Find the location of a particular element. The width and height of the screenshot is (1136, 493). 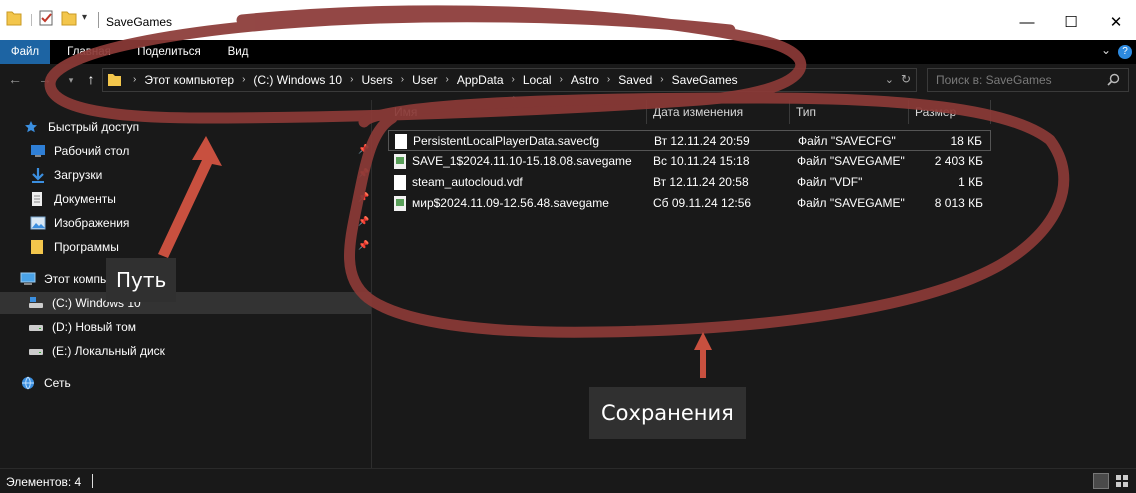

breadcrumb-item: SaveGames is located at coordinates (705, 80).